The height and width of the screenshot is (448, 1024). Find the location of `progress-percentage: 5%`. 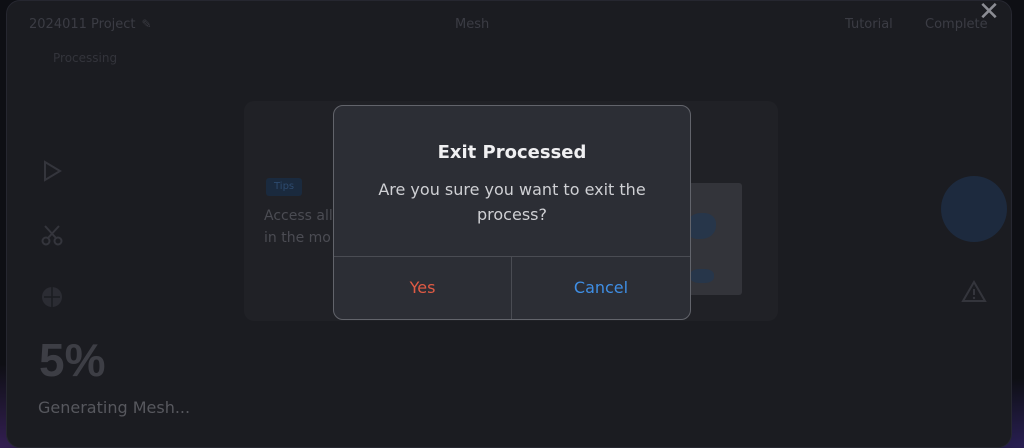

progress-percentage: 5% is located at coordinates (72, 360).